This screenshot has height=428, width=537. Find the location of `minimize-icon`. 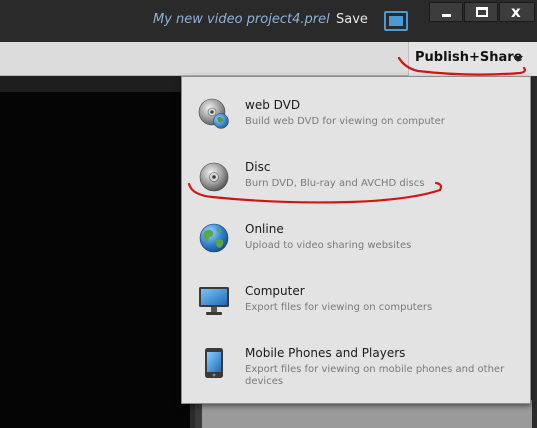

minimize-icon is located at coordinates (446, 15).